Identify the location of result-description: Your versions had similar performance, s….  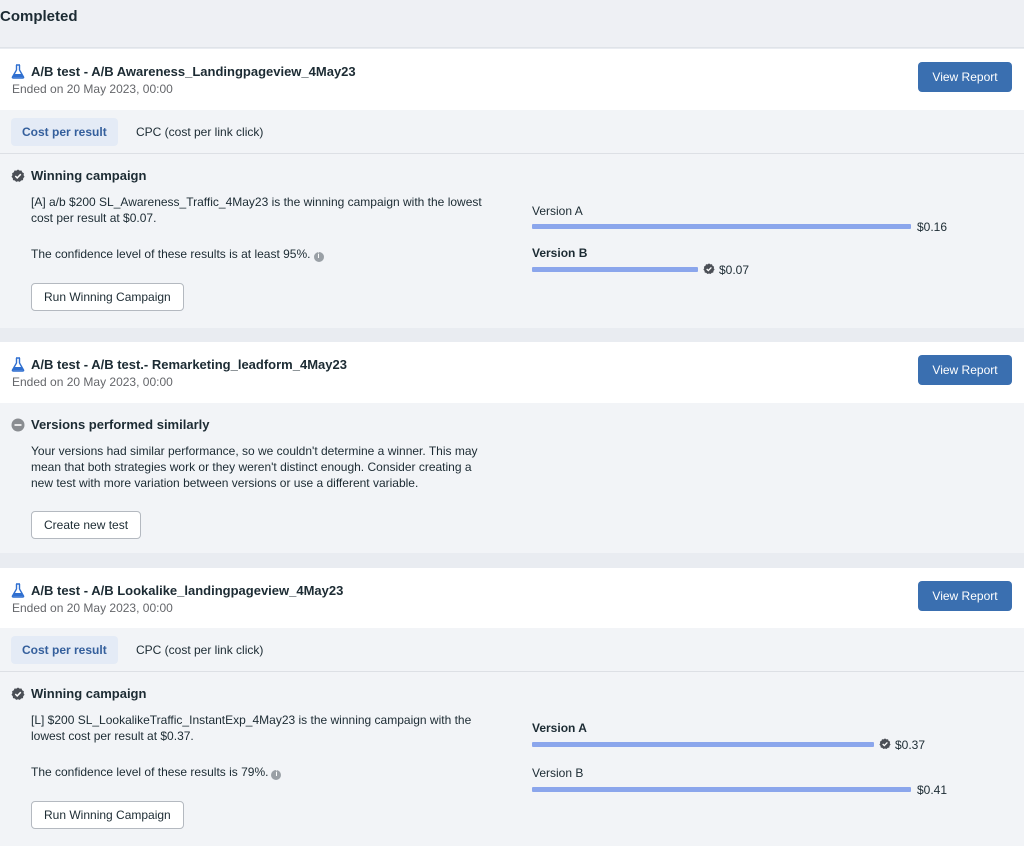
(254, 467).